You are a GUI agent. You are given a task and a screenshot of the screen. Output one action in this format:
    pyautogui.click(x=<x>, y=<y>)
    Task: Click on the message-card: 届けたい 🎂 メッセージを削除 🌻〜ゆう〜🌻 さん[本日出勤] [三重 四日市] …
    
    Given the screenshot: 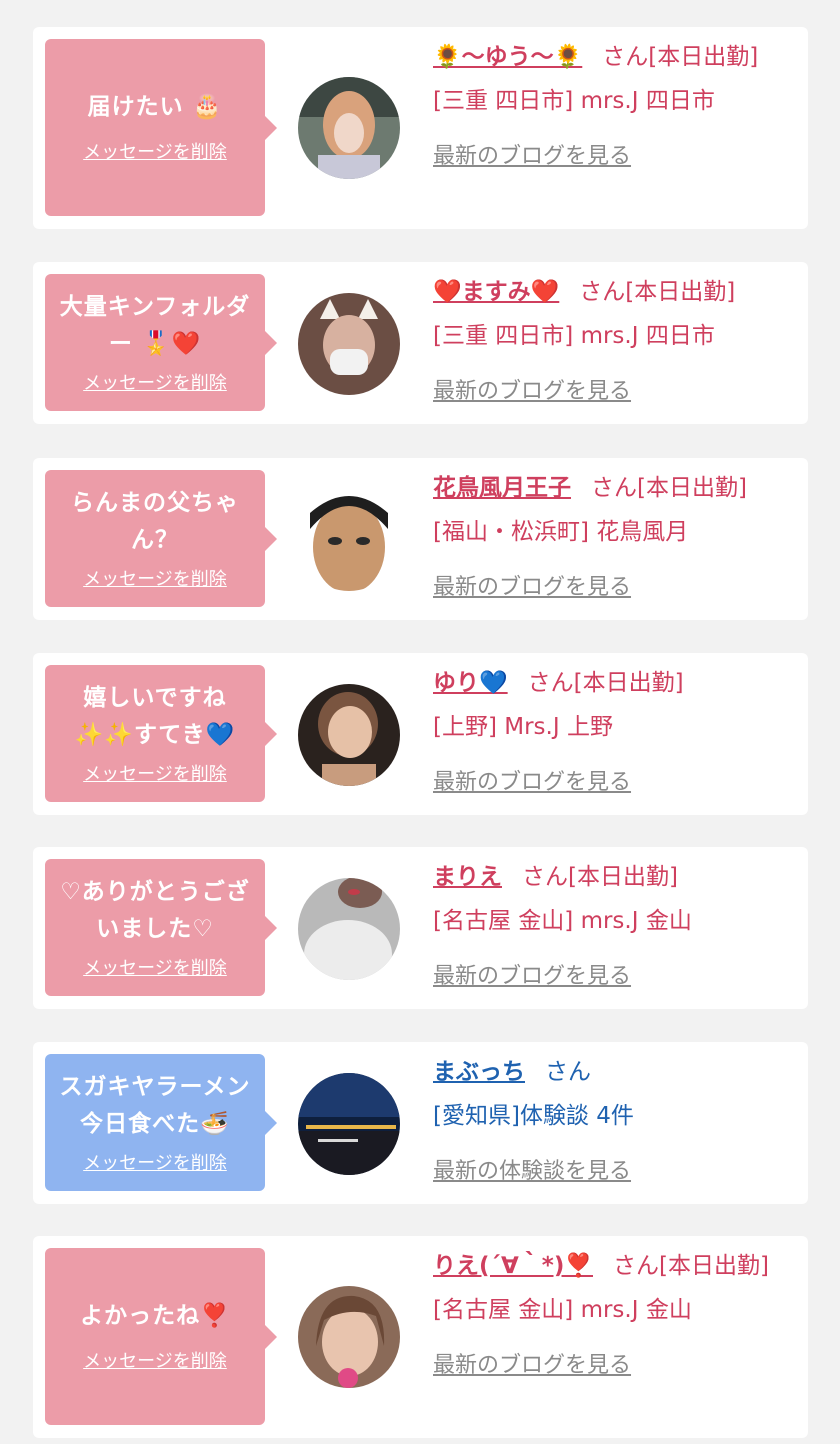 What is the action you would take?
    pyautogui.click(x=420, y=128)
    